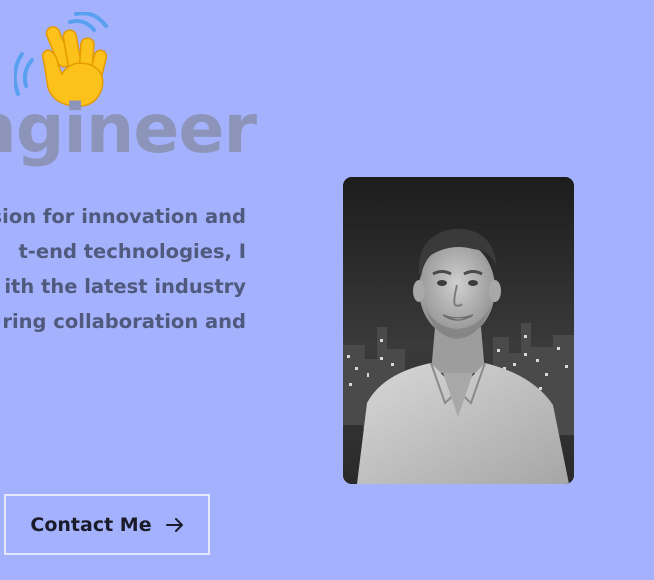 The width and height of the screenshot is (654, 580). What do you see at coordinates (124, 321) in the screenshot?
I see `intro-line: ring collaboration and` at bounding box center [124, 321].